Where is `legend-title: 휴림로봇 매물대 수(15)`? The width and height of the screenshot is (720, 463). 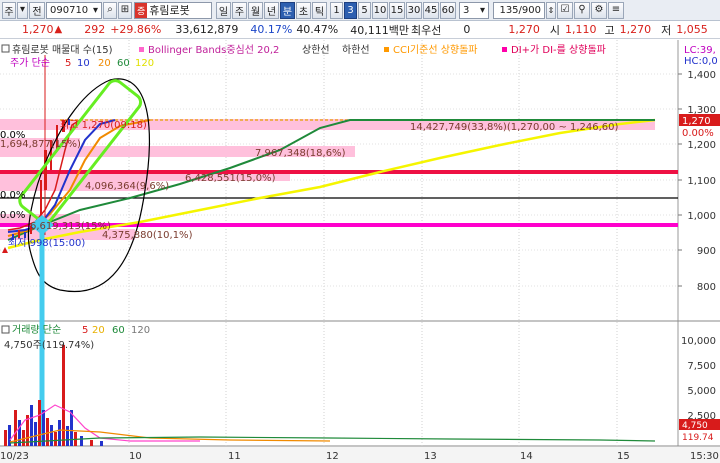 legend-title: 휴림로봇 매물대 수(15) is located at coordinates (62, 50).